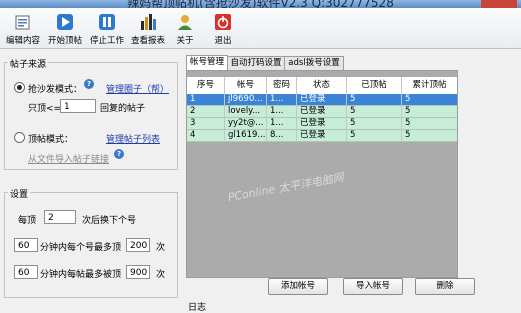 This screenshot has width=521, height=313. I want to click on play-icon, so click(65, 22).